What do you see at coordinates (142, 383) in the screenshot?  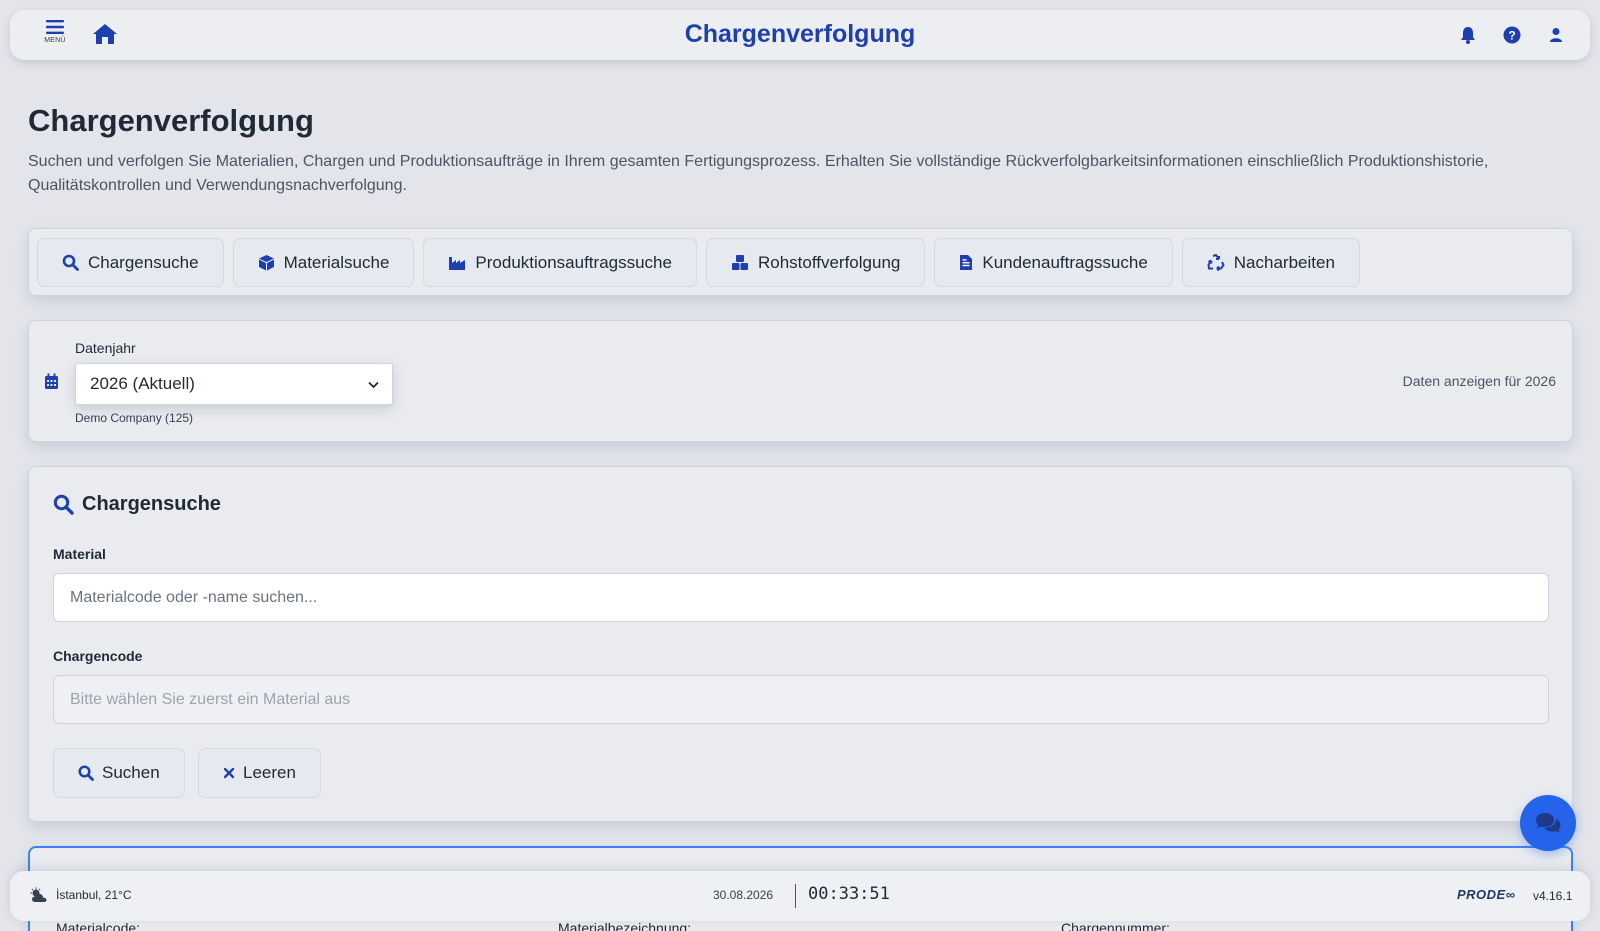 I see `year-selected-value: 2026 (Aktuell)` at bounding box center [142, 383].